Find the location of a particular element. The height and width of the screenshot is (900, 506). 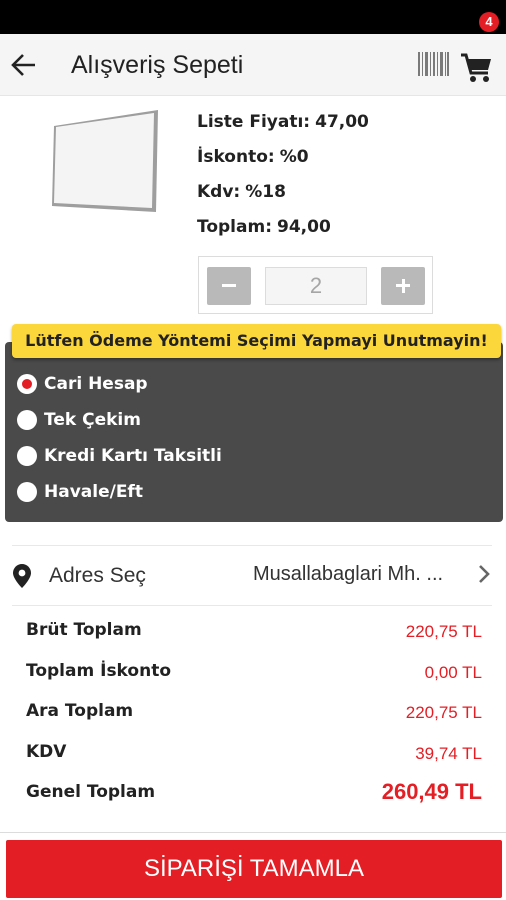

item-total-value: 94,00 is located at coordinates (304, 227).